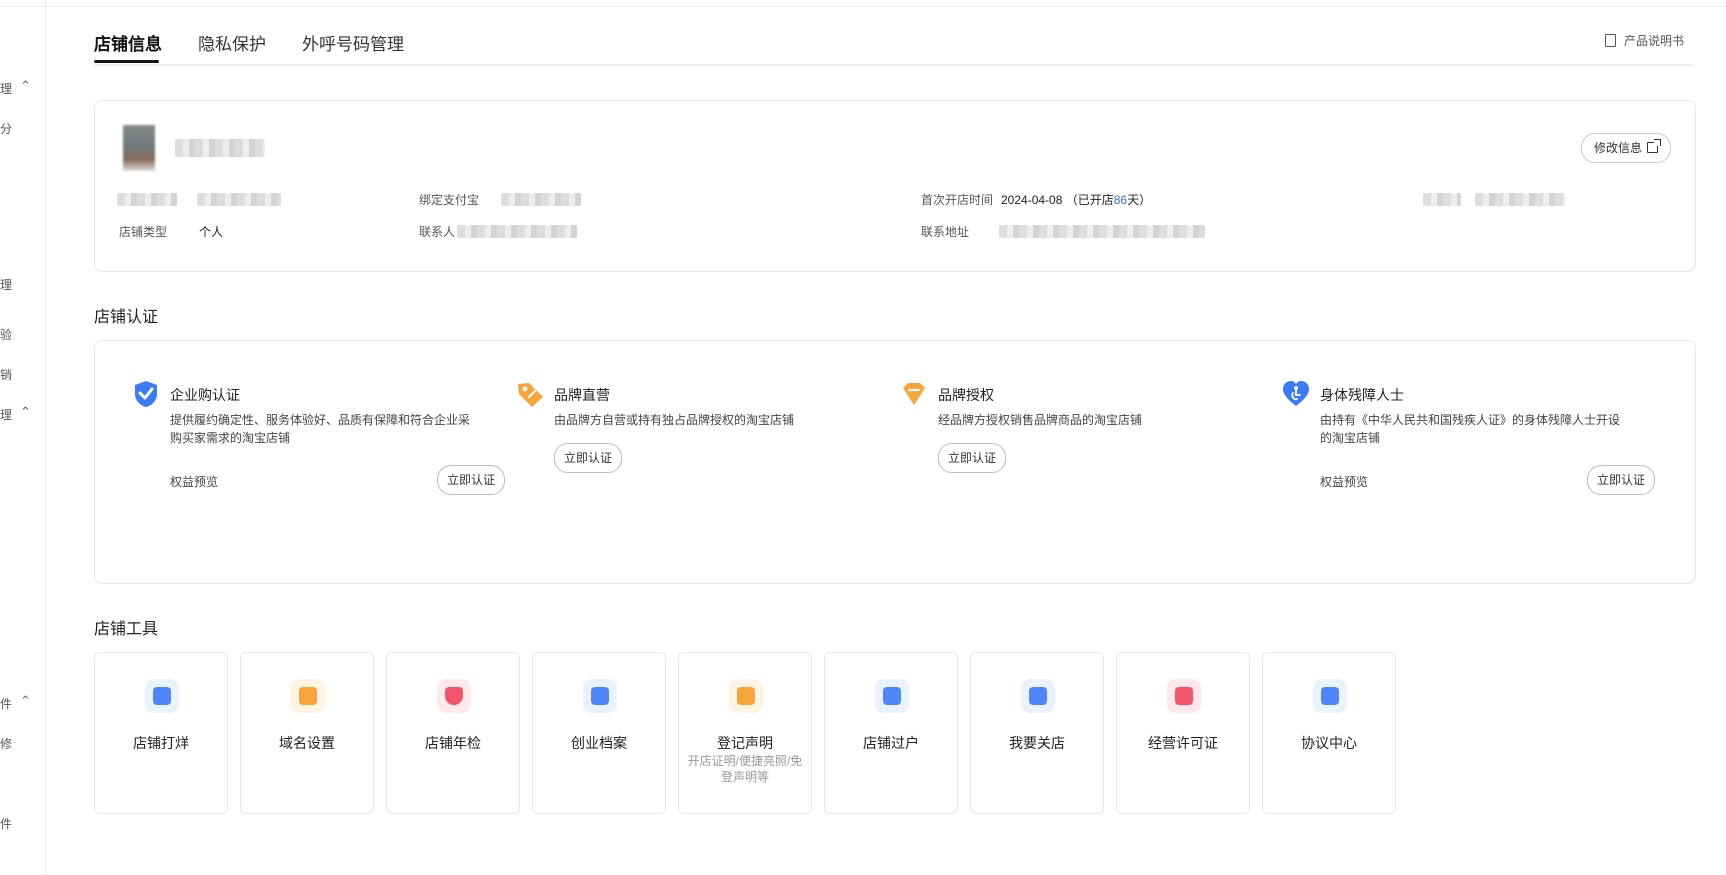 Image resolution: width=1726 pixels, height=875 pixels. What do you see at coordinates (1653, 41) in the screenshot?
I see `manual-label: 产品说明书` at bounding box center [1653, 41].